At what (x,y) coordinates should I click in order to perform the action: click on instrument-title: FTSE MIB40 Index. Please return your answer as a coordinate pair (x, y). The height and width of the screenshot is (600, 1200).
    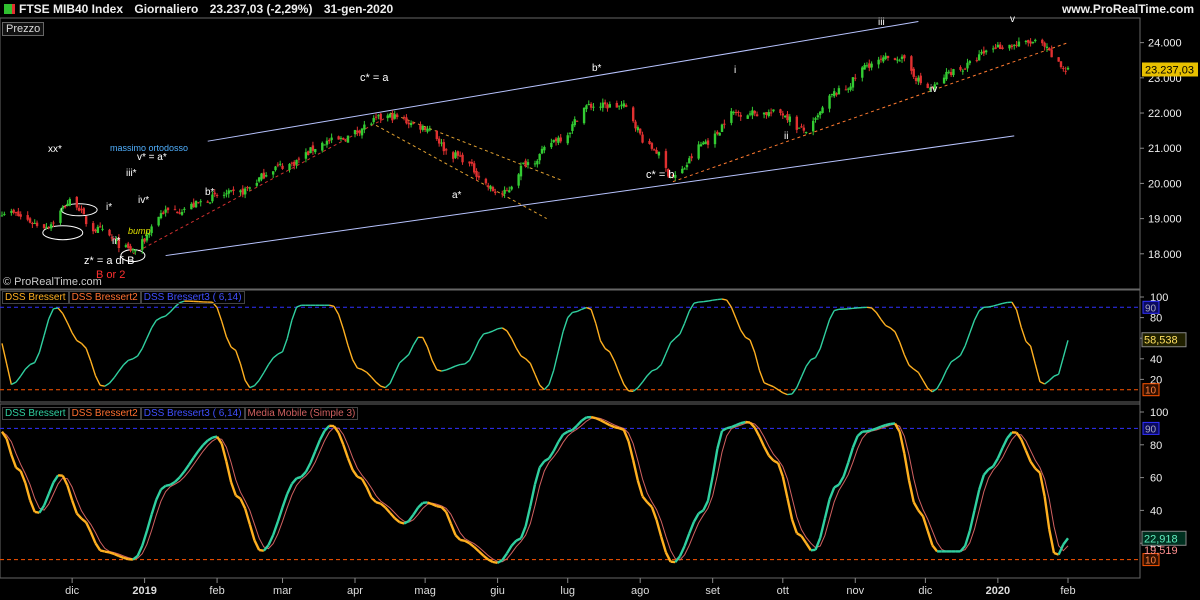
    Looking at the image, I should click on (71, 9).